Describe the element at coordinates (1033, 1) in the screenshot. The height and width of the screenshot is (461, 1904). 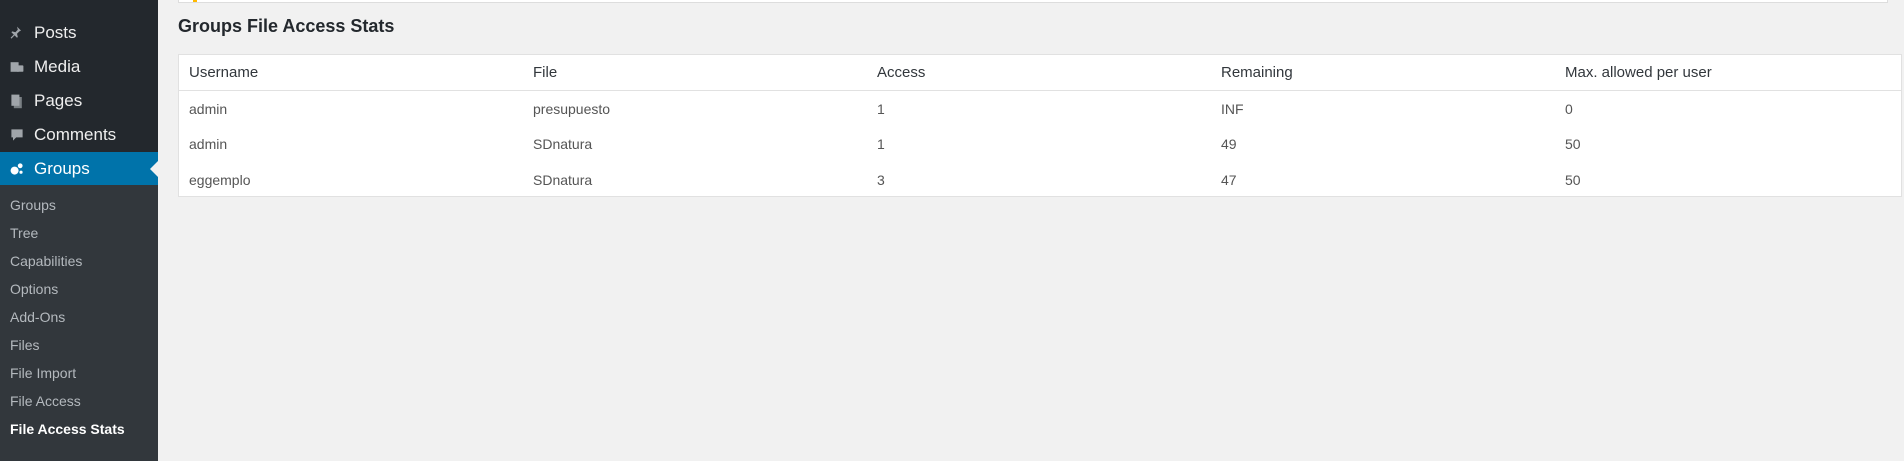
I see `notice-bar` at that location.